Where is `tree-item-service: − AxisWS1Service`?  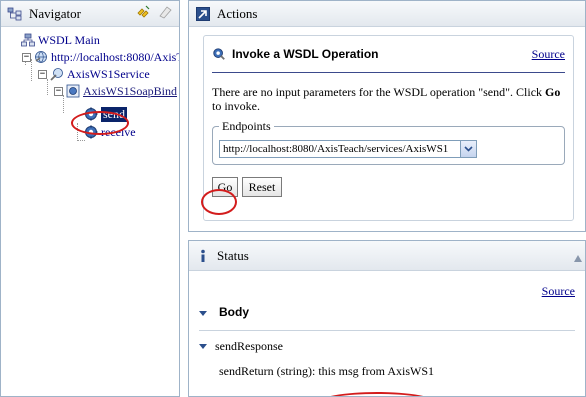 tree-item-service: − AxisWS1Service is located at coordinates (94, 74).